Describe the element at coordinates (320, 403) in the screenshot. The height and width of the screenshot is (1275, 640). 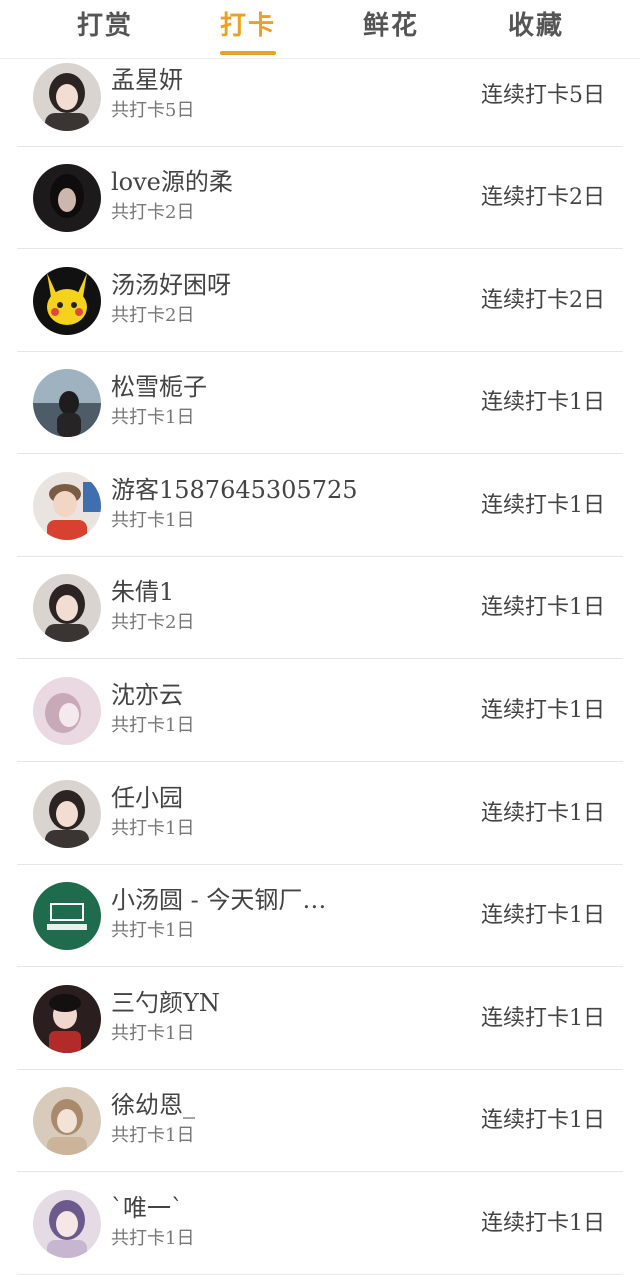
I see `list-item: 松雪栀子共打卡1日 连续打卡1日` at that location.